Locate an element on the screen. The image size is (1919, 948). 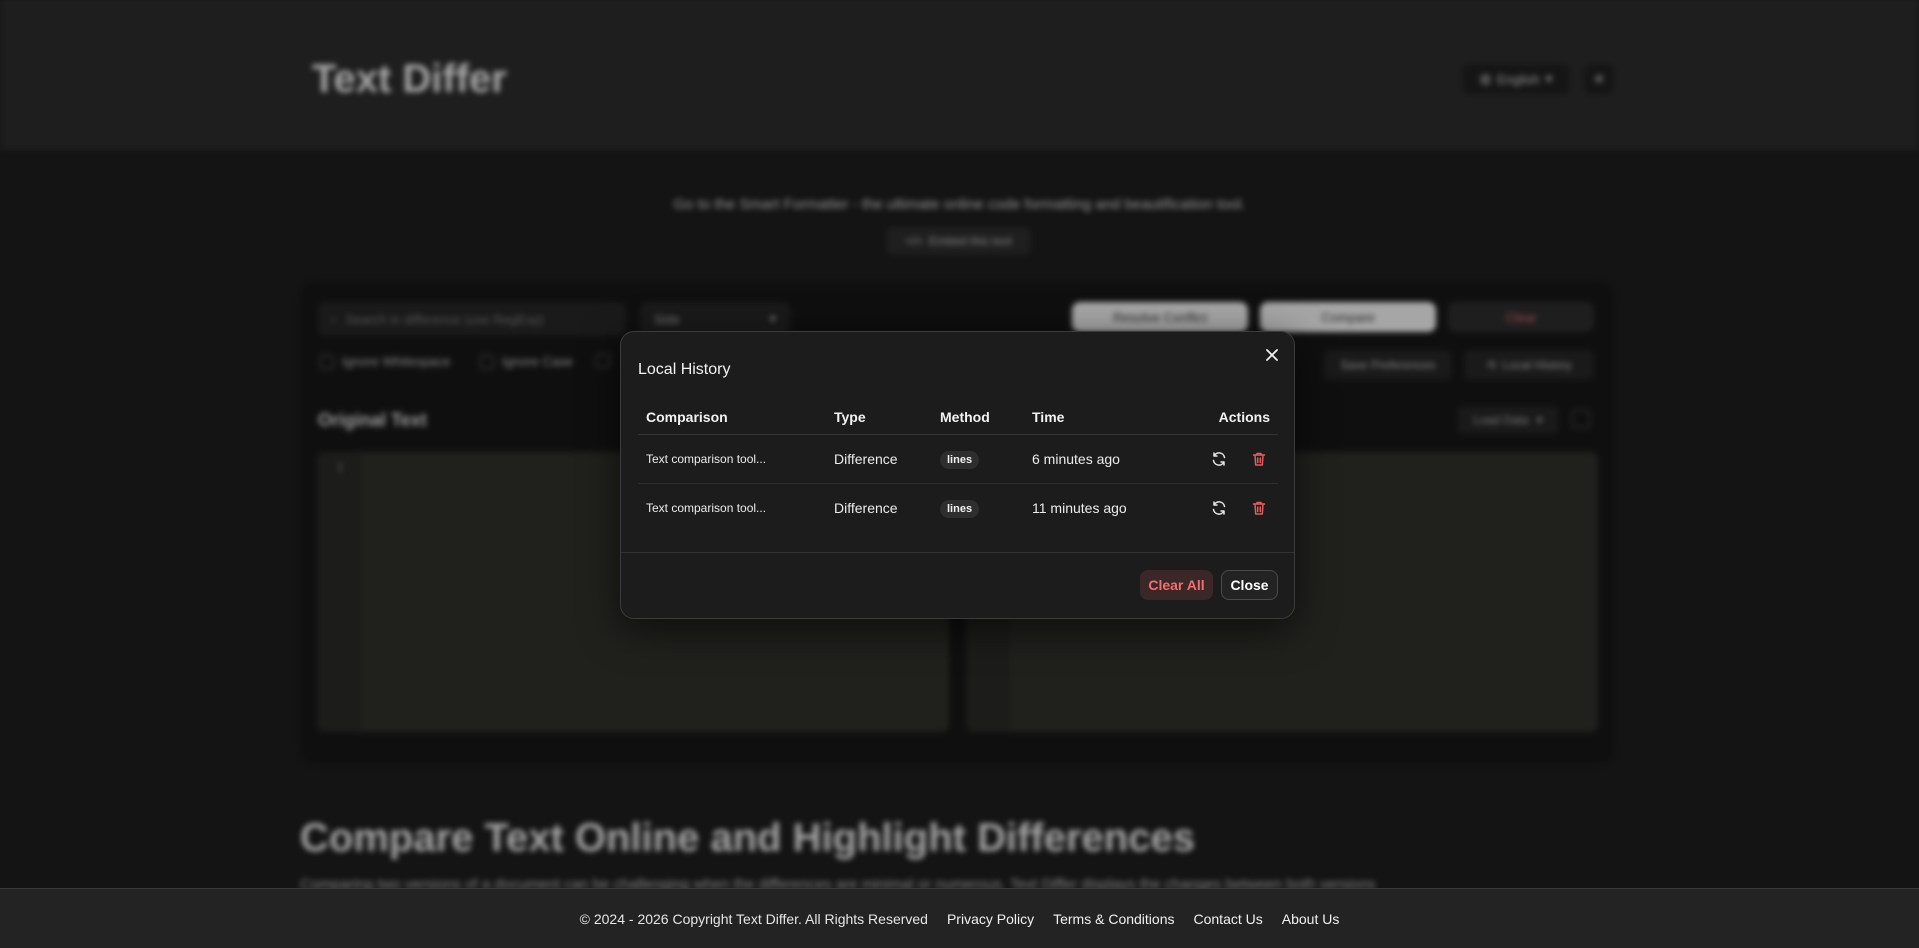
column-header-method: Method is located at coordinates (978, 417).